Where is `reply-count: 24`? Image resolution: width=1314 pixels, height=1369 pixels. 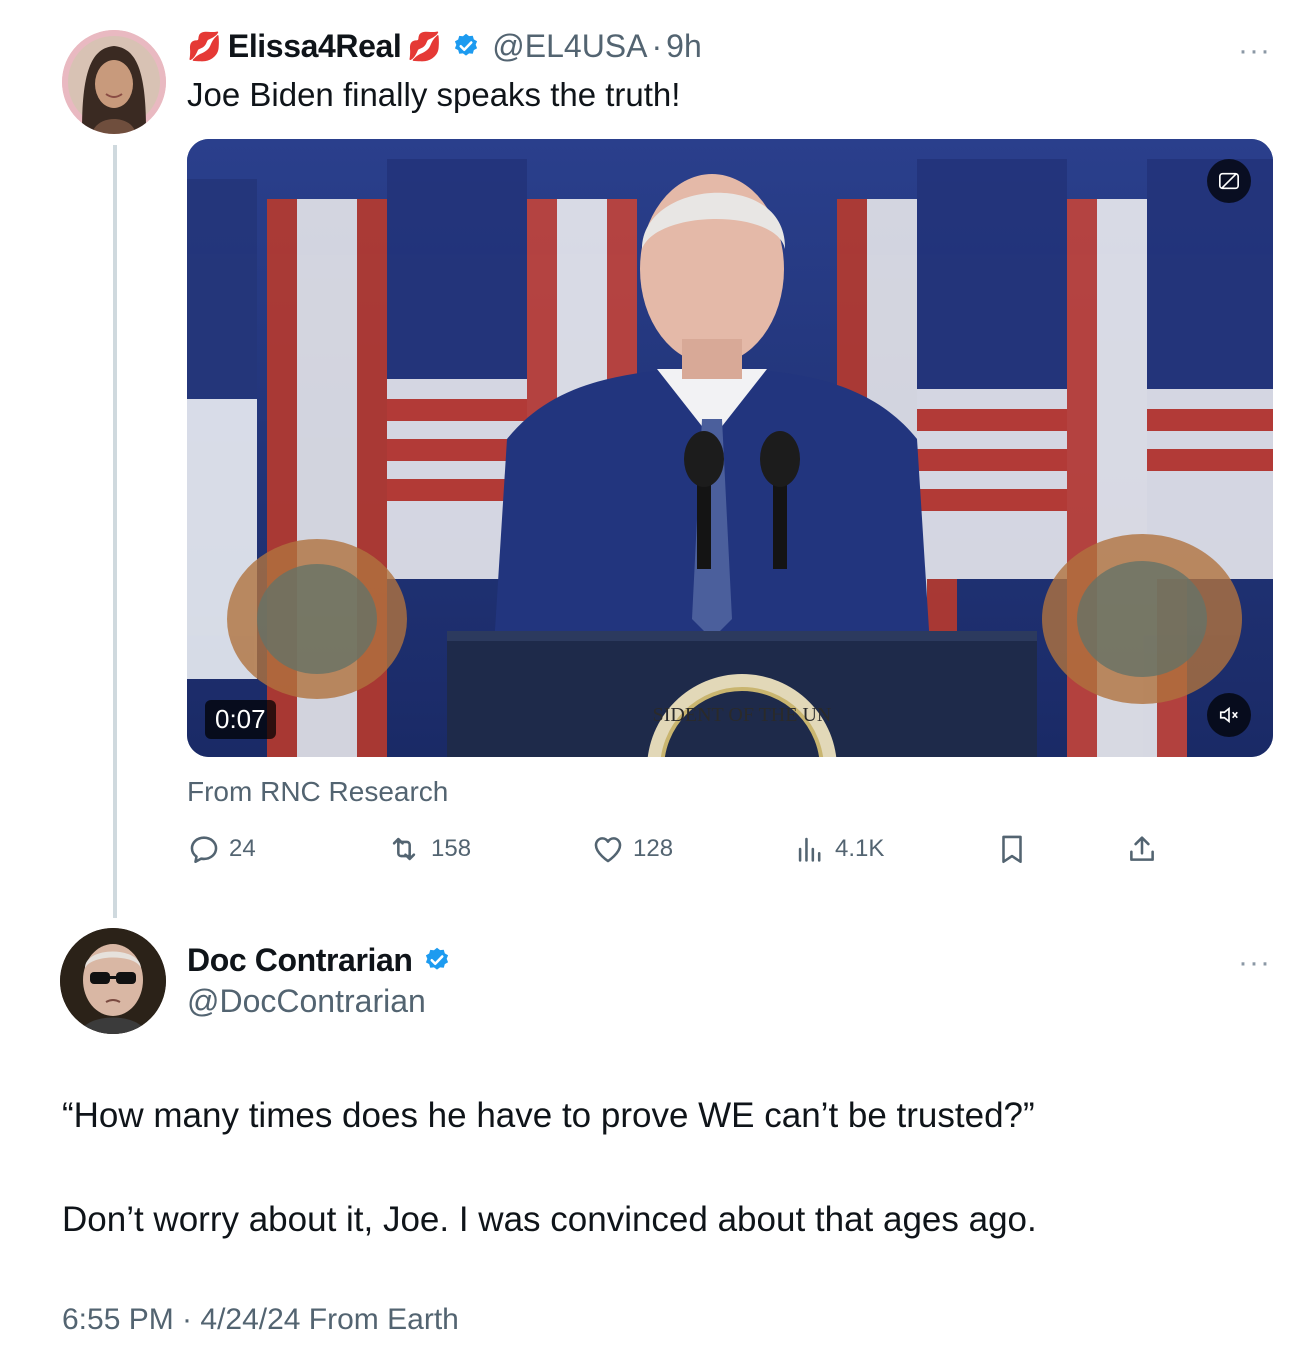 reply-count: 24 is located at coordinates (242, 848).